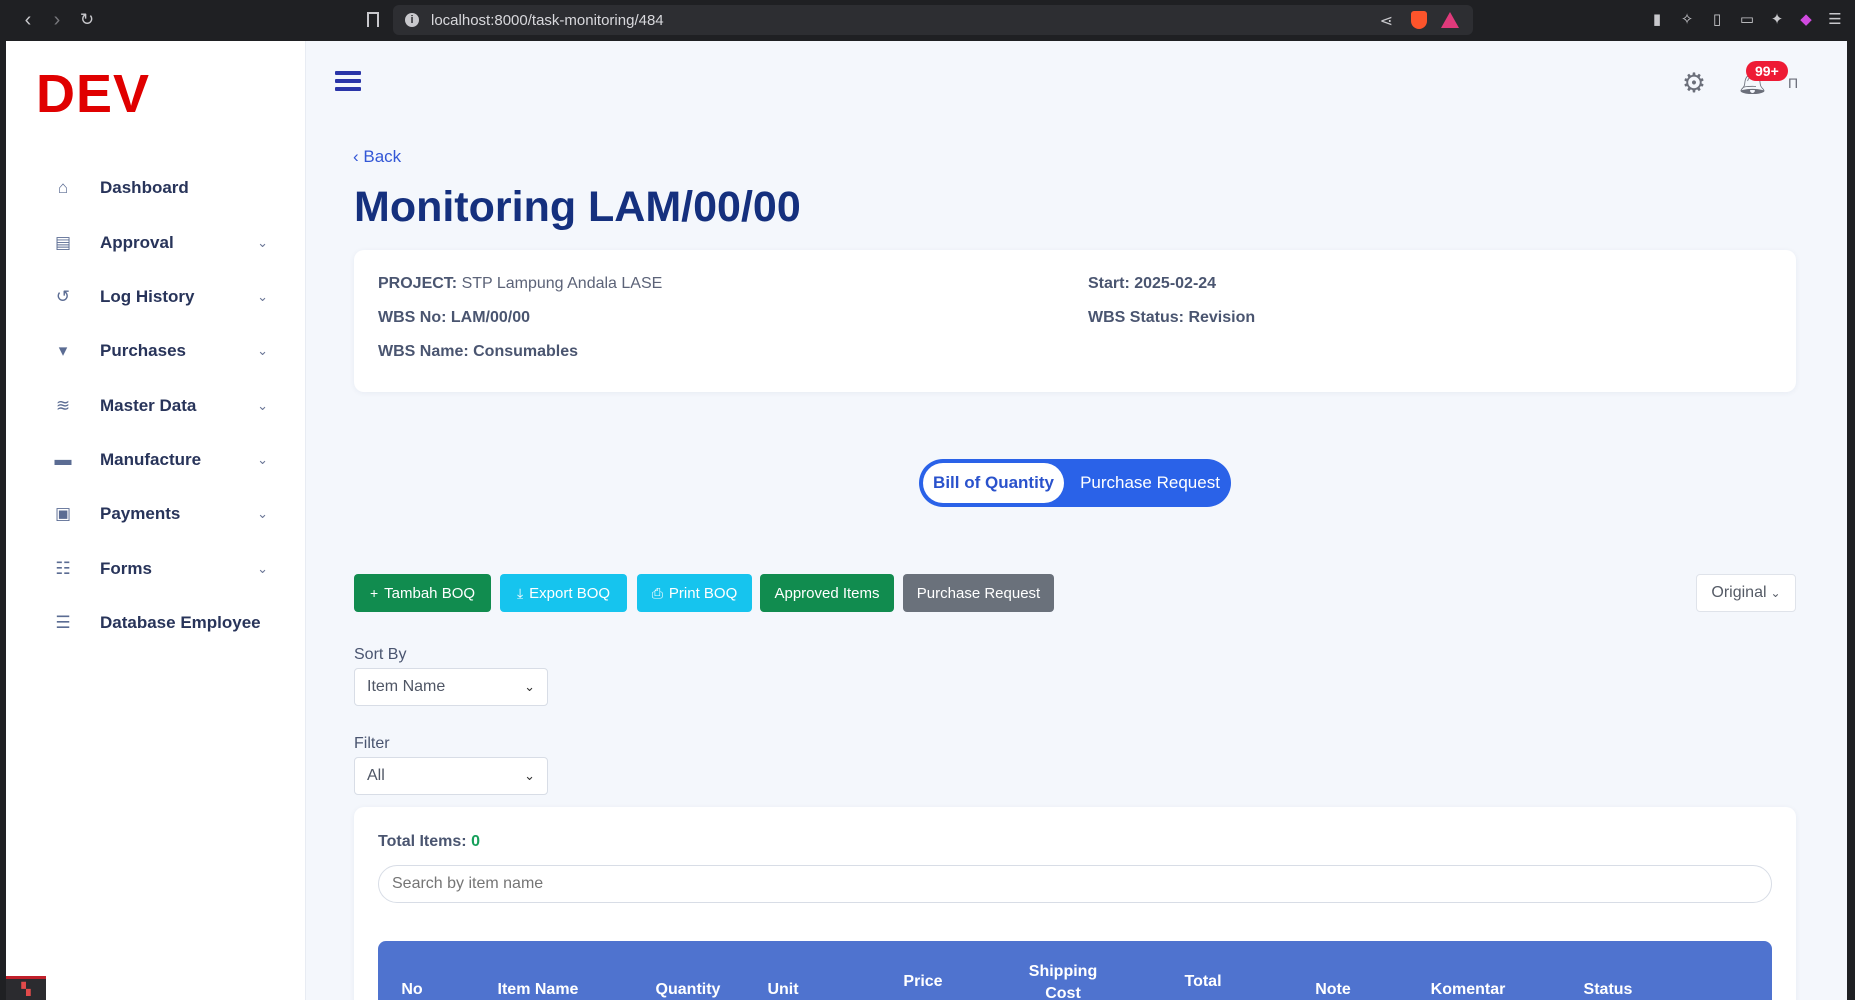  I want to click on cart-icon: ▾, so click(63, 350).